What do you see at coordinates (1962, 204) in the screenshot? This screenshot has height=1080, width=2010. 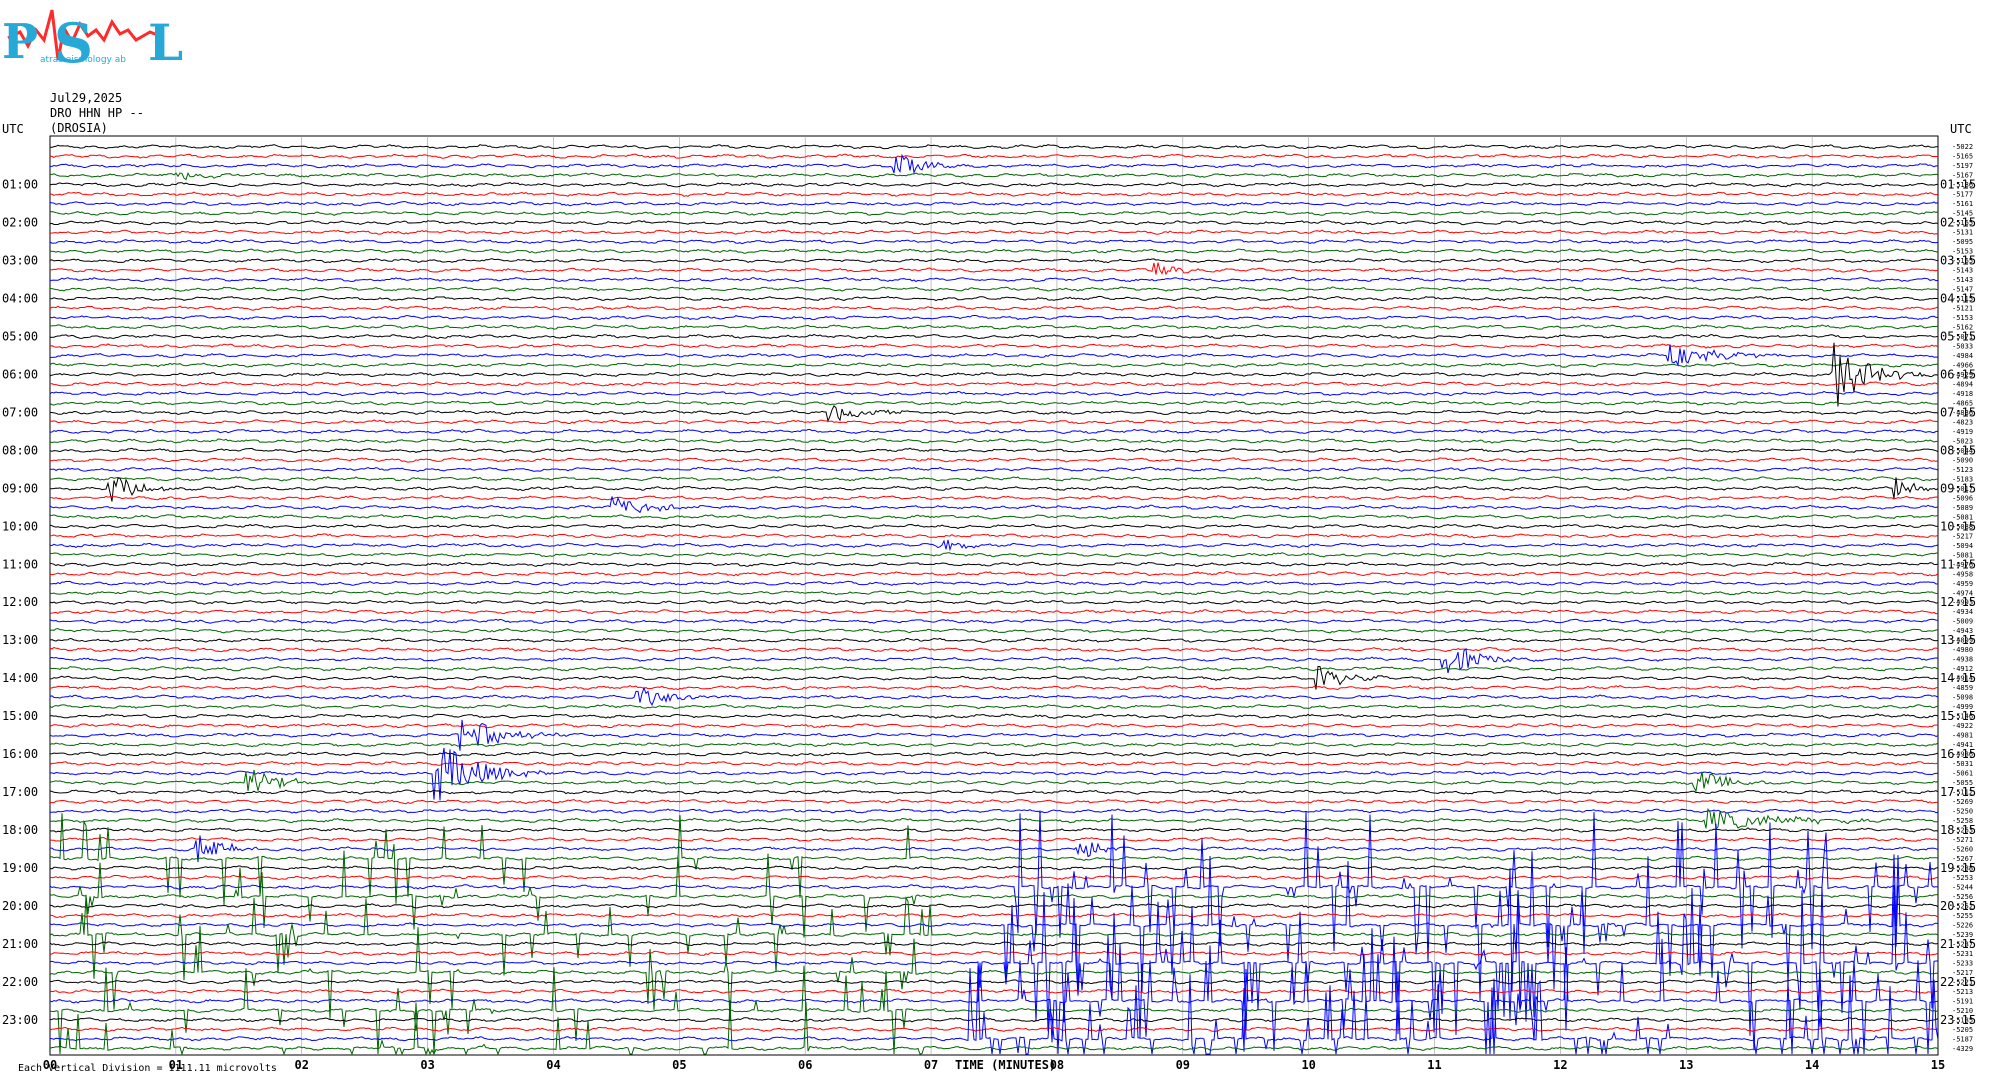 I see `trace-offset-label: -5161` at bounding box center [1962, 204].